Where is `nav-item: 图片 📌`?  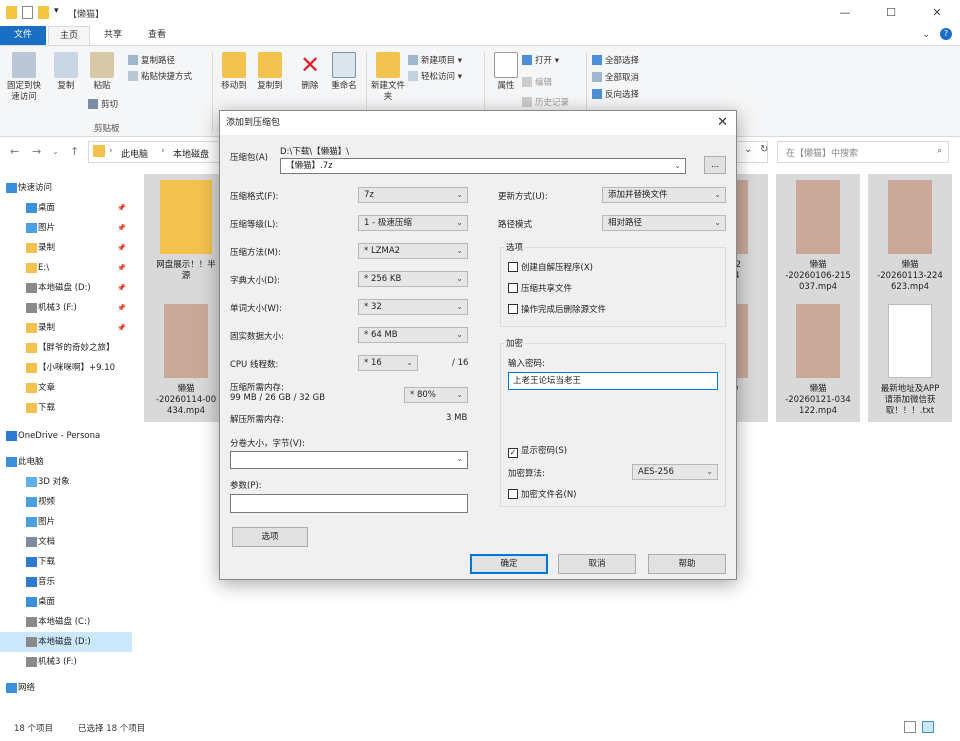 nav-item: 图片 📌 is located at coordinates (66, 228).